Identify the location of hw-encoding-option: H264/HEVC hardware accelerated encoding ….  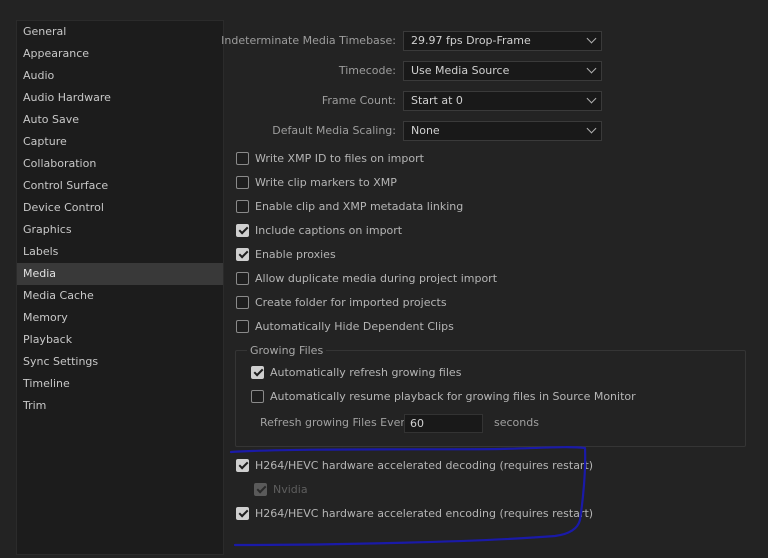
(414, 513).